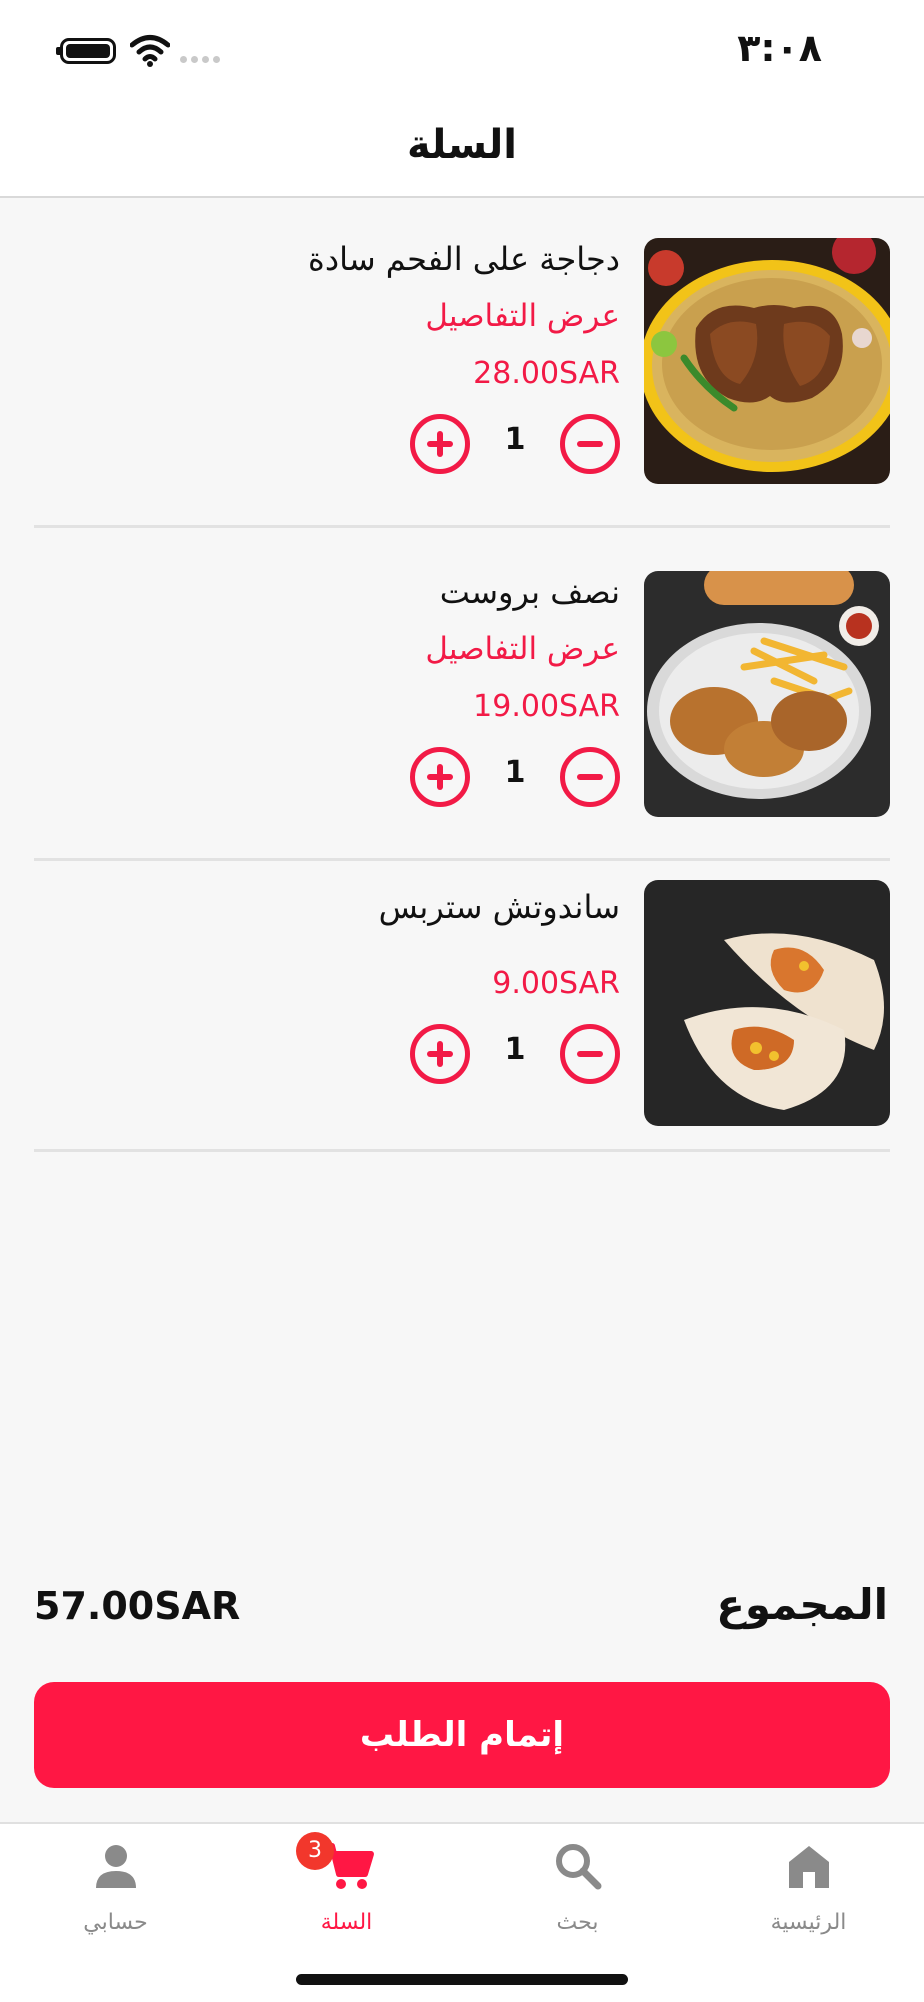 This screenshot has height=2002, width=924. I want to click on tab-label: السلة, so click(346, 1922).